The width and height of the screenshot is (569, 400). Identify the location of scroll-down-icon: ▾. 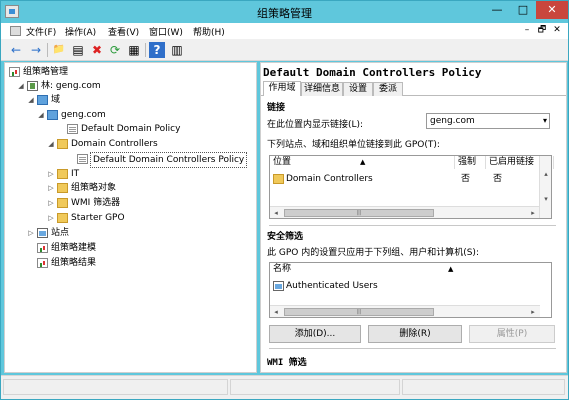
(546, 199).